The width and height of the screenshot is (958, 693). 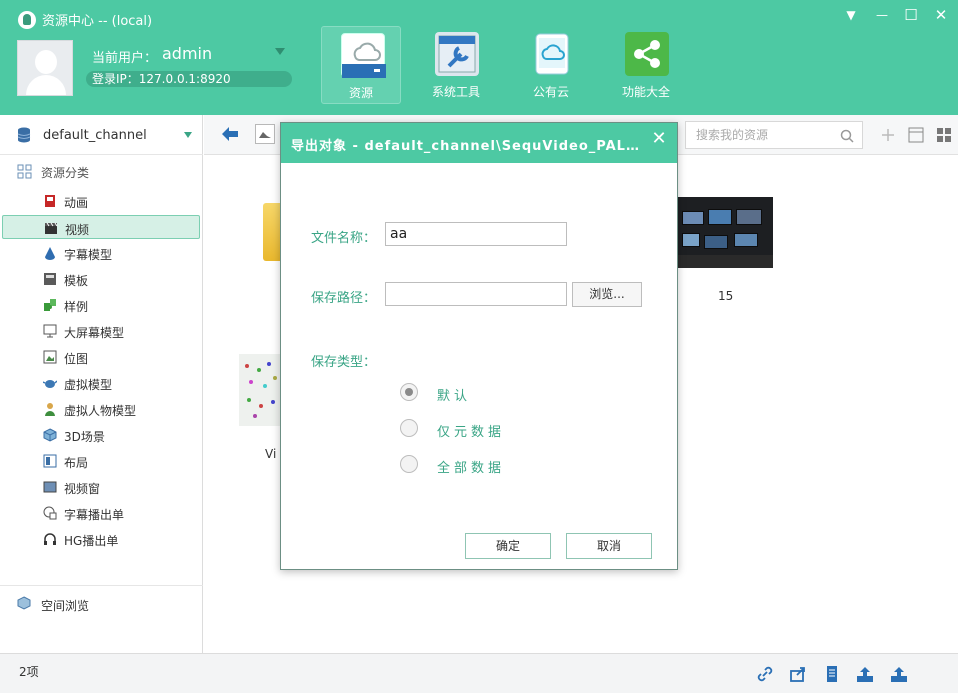 I want to click on sidebar-item-animation: 动画, so click(x=101, y=201).